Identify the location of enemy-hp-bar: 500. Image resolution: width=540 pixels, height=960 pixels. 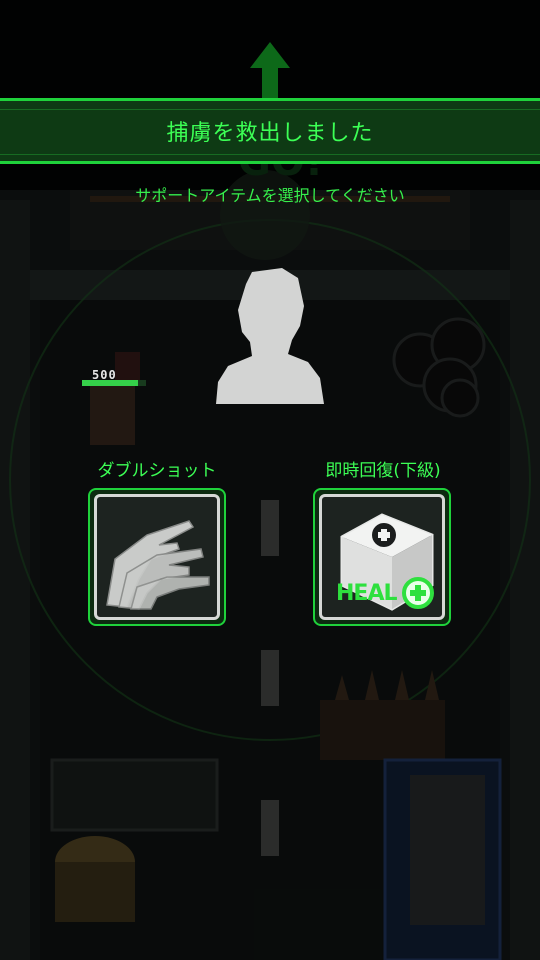
(114, 377).